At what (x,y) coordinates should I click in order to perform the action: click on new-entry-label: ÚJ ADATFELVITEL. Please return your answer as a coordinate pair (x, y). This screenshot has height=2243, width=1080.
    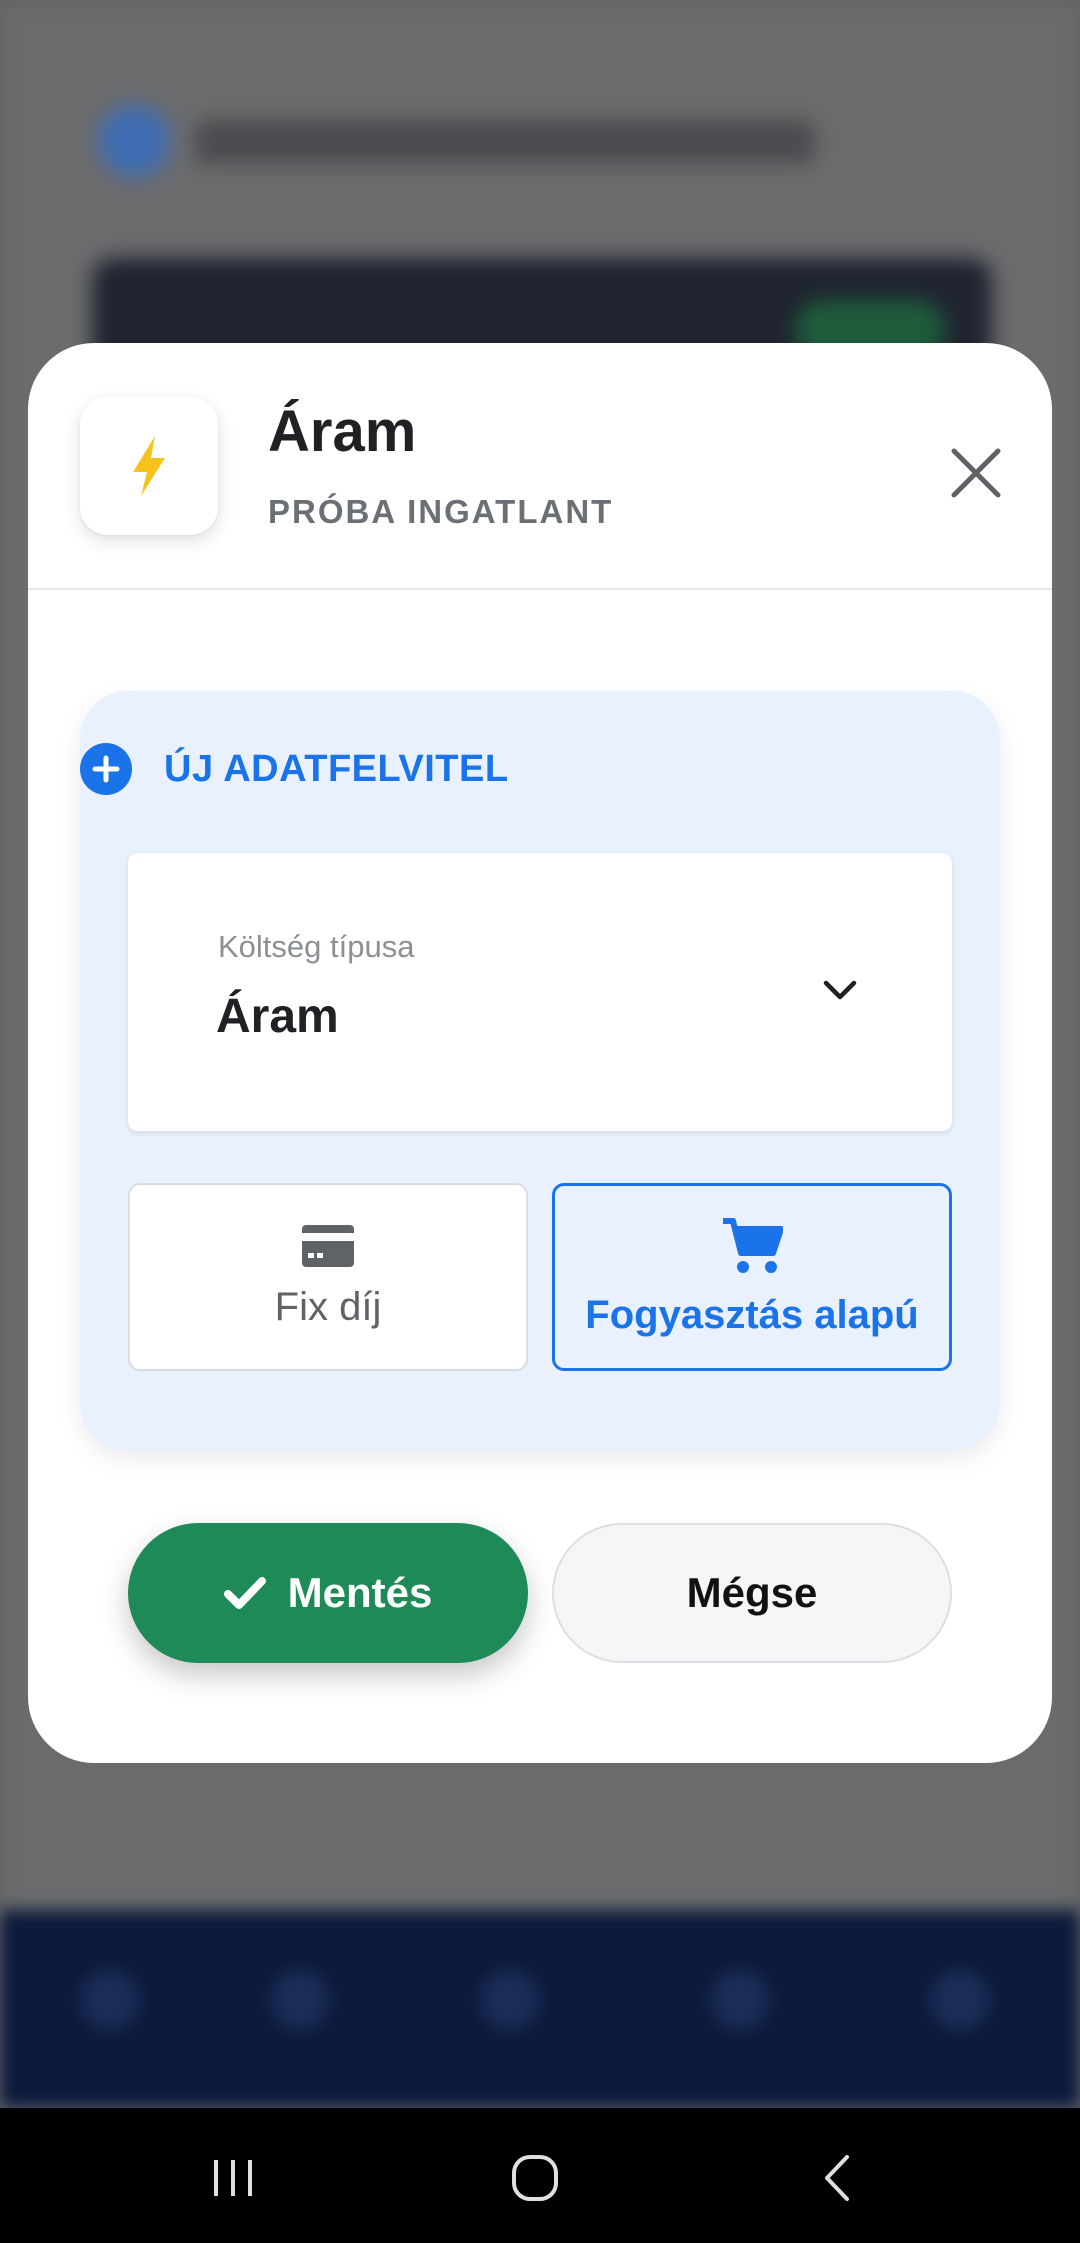
    Looking at the image, I should click on (336, 768).